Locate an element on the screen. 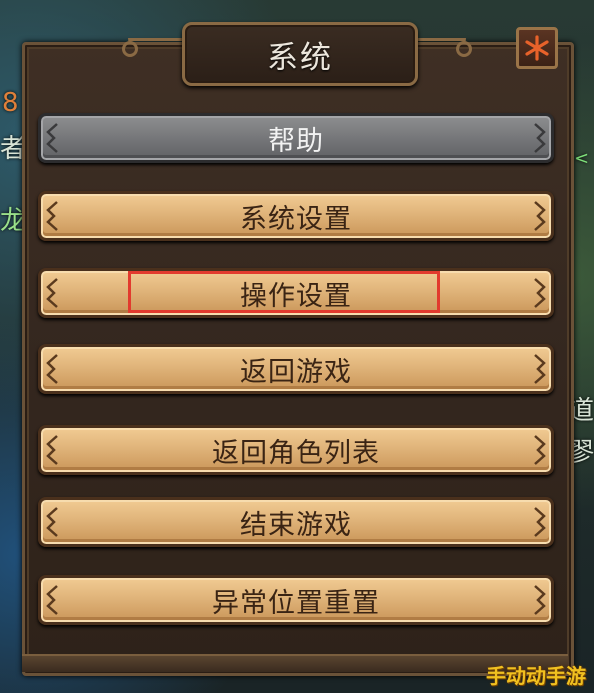 This screenshot has width=594, height=693. window-title: 系统 is located at coordinates (300, 57).